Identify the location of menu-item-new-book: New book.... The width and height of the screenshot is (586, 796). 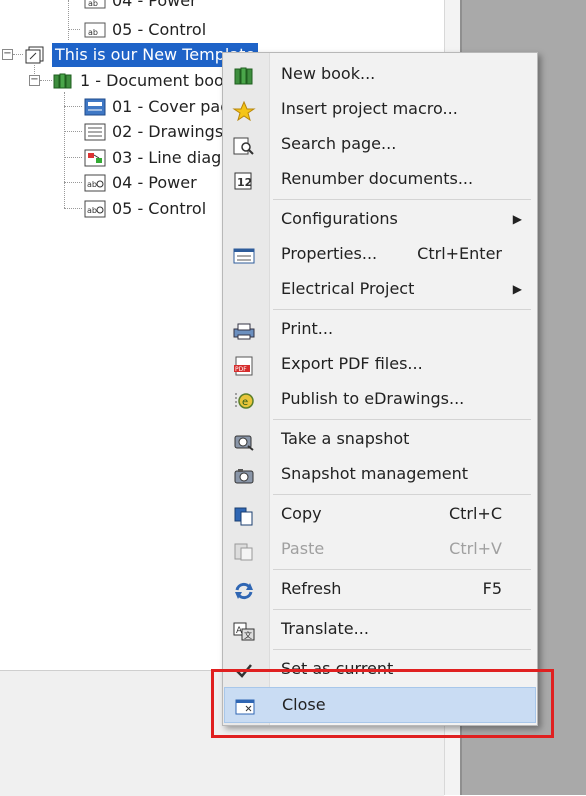
(379, 74).